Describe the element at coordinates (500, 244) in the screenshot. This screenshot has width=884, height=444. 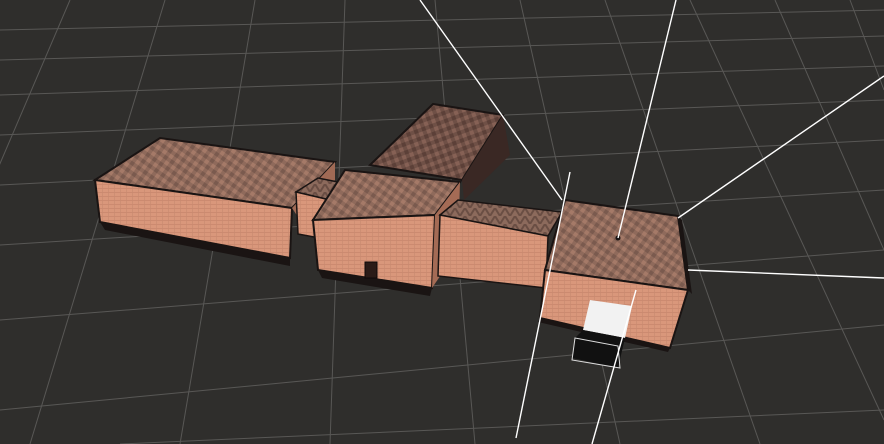
I see `corridor-east` at that location.